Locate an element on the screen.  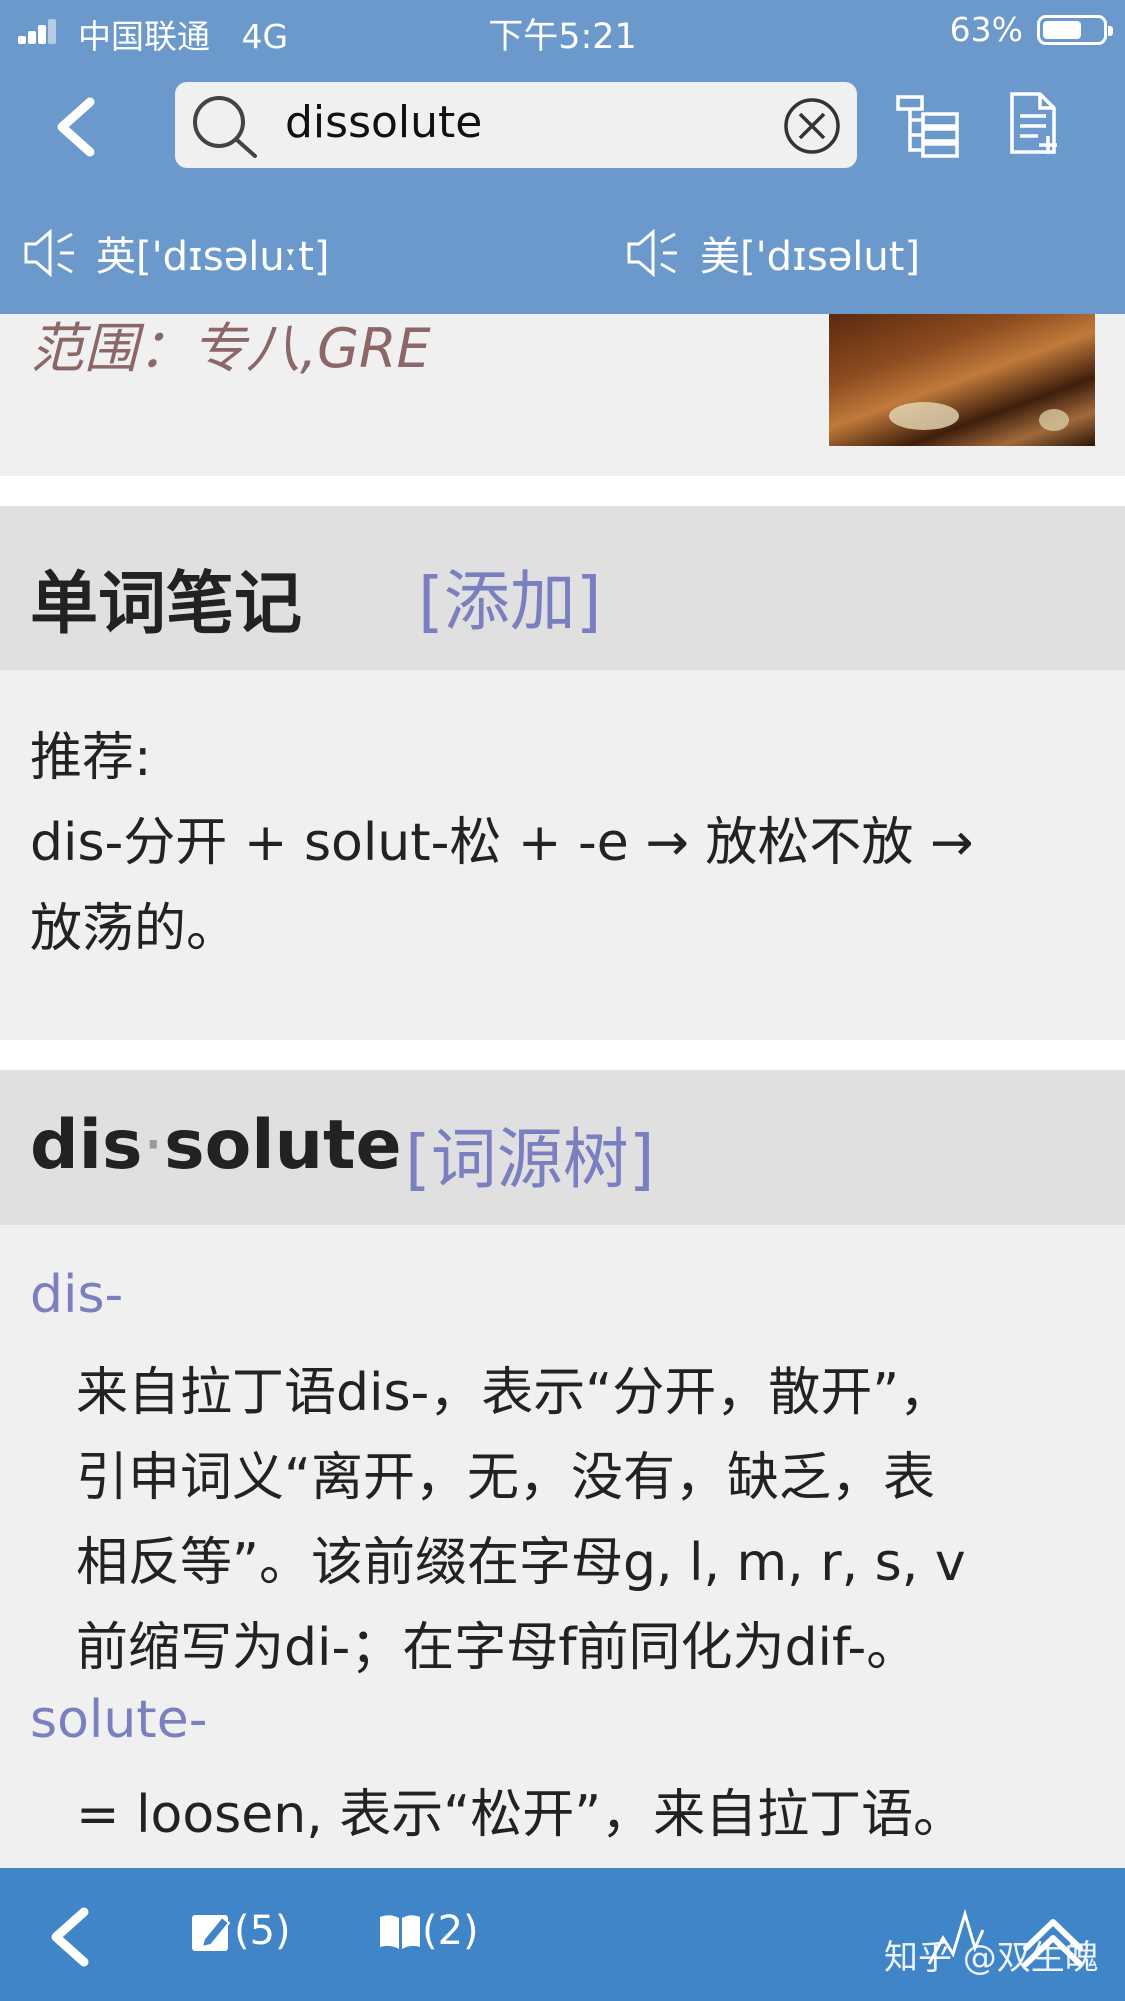
battery-percent: 63% is located at coordinates (986, 29).